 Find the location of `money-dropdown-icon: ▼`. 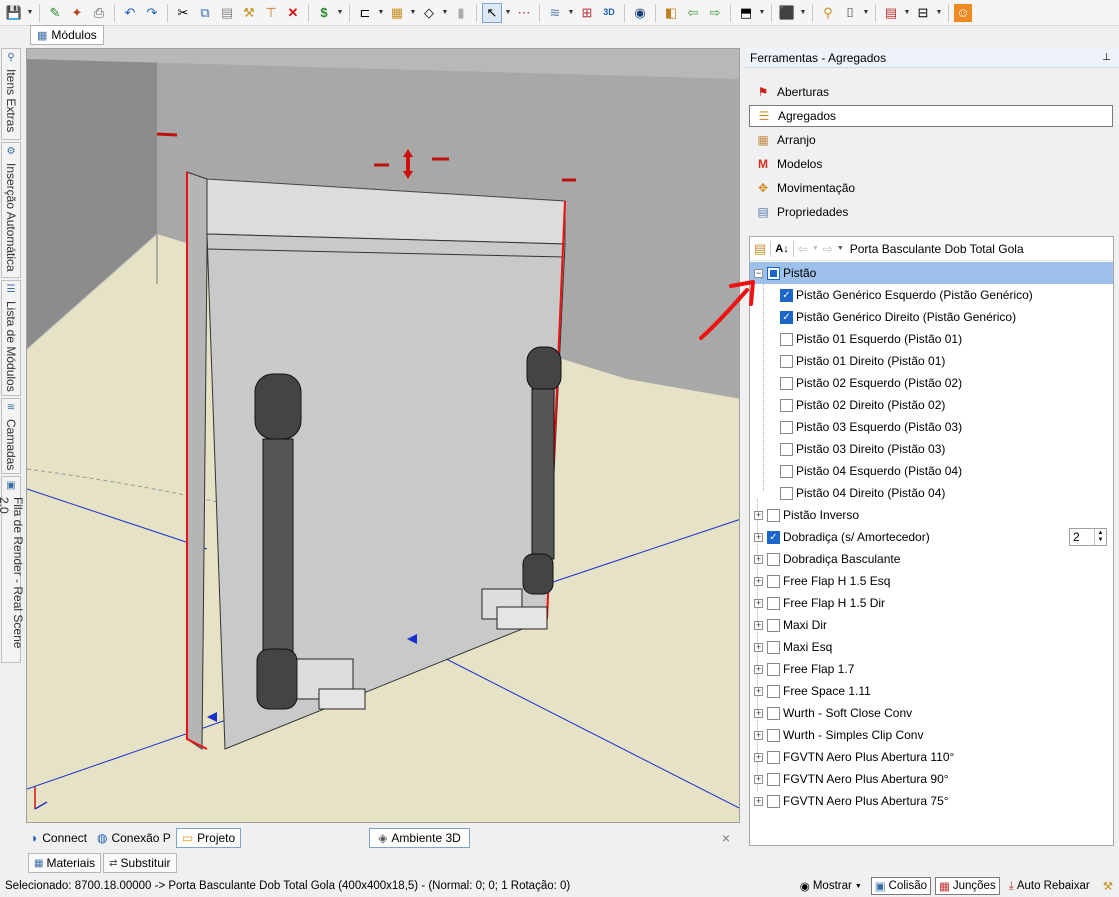

money-dropdown-icon: ▼ is located at coordinates (340, 13).